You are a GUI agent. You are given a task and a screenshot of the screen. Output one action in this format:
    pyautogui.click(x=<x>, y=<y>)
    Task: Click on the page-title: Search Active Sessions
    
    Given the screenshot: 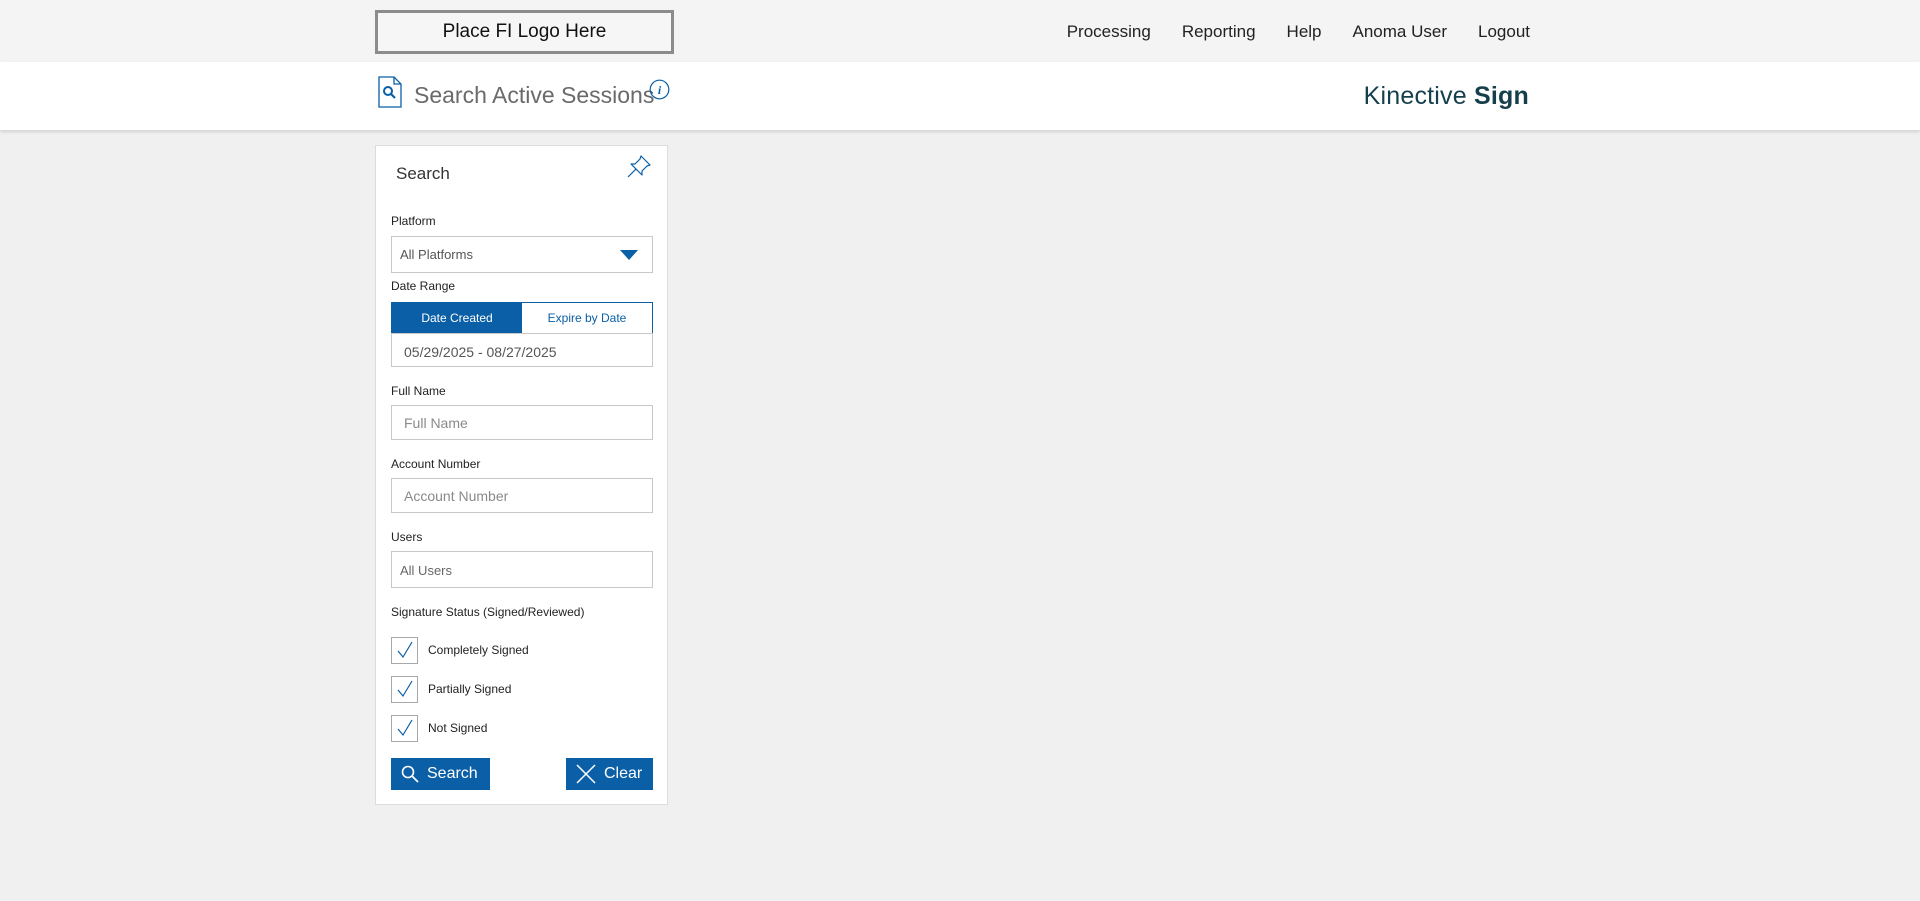 What is the action you would take?
    pyautogui.click(x=534, y=95)
    